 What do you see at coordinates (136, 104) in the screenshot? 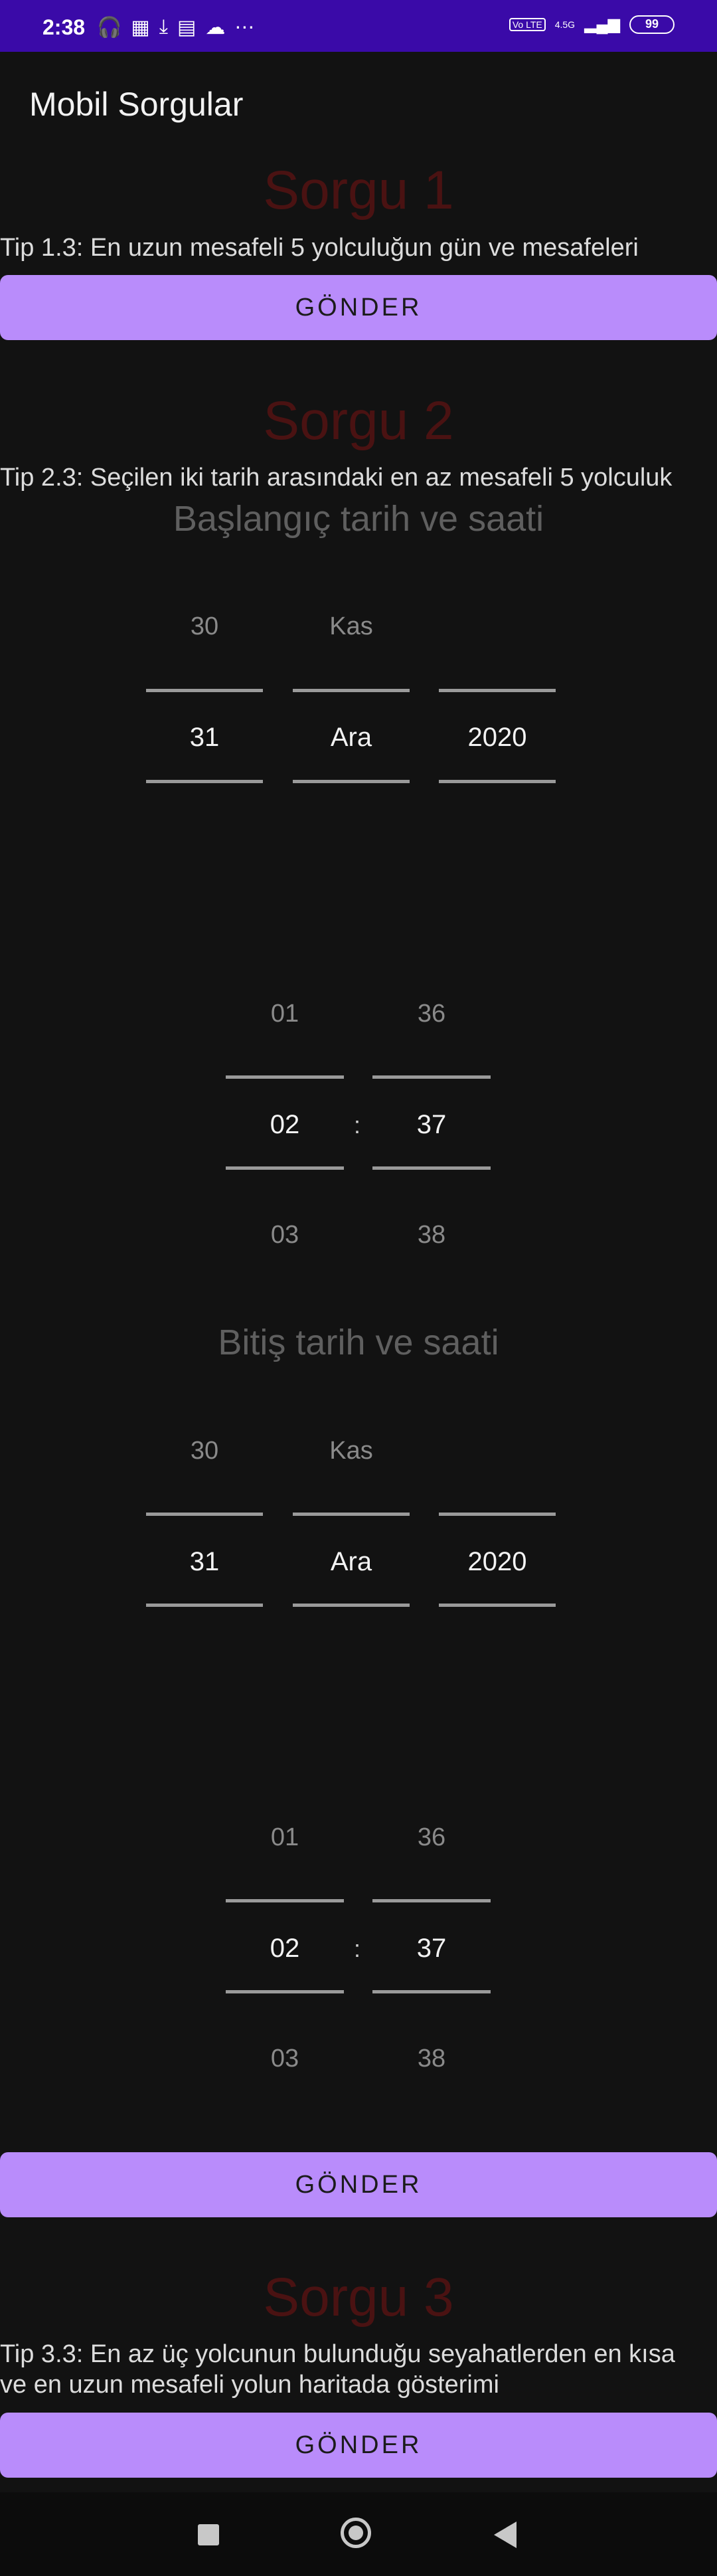
I see `app-title: Mobil Sorgular` at bounding box center [136, 104].